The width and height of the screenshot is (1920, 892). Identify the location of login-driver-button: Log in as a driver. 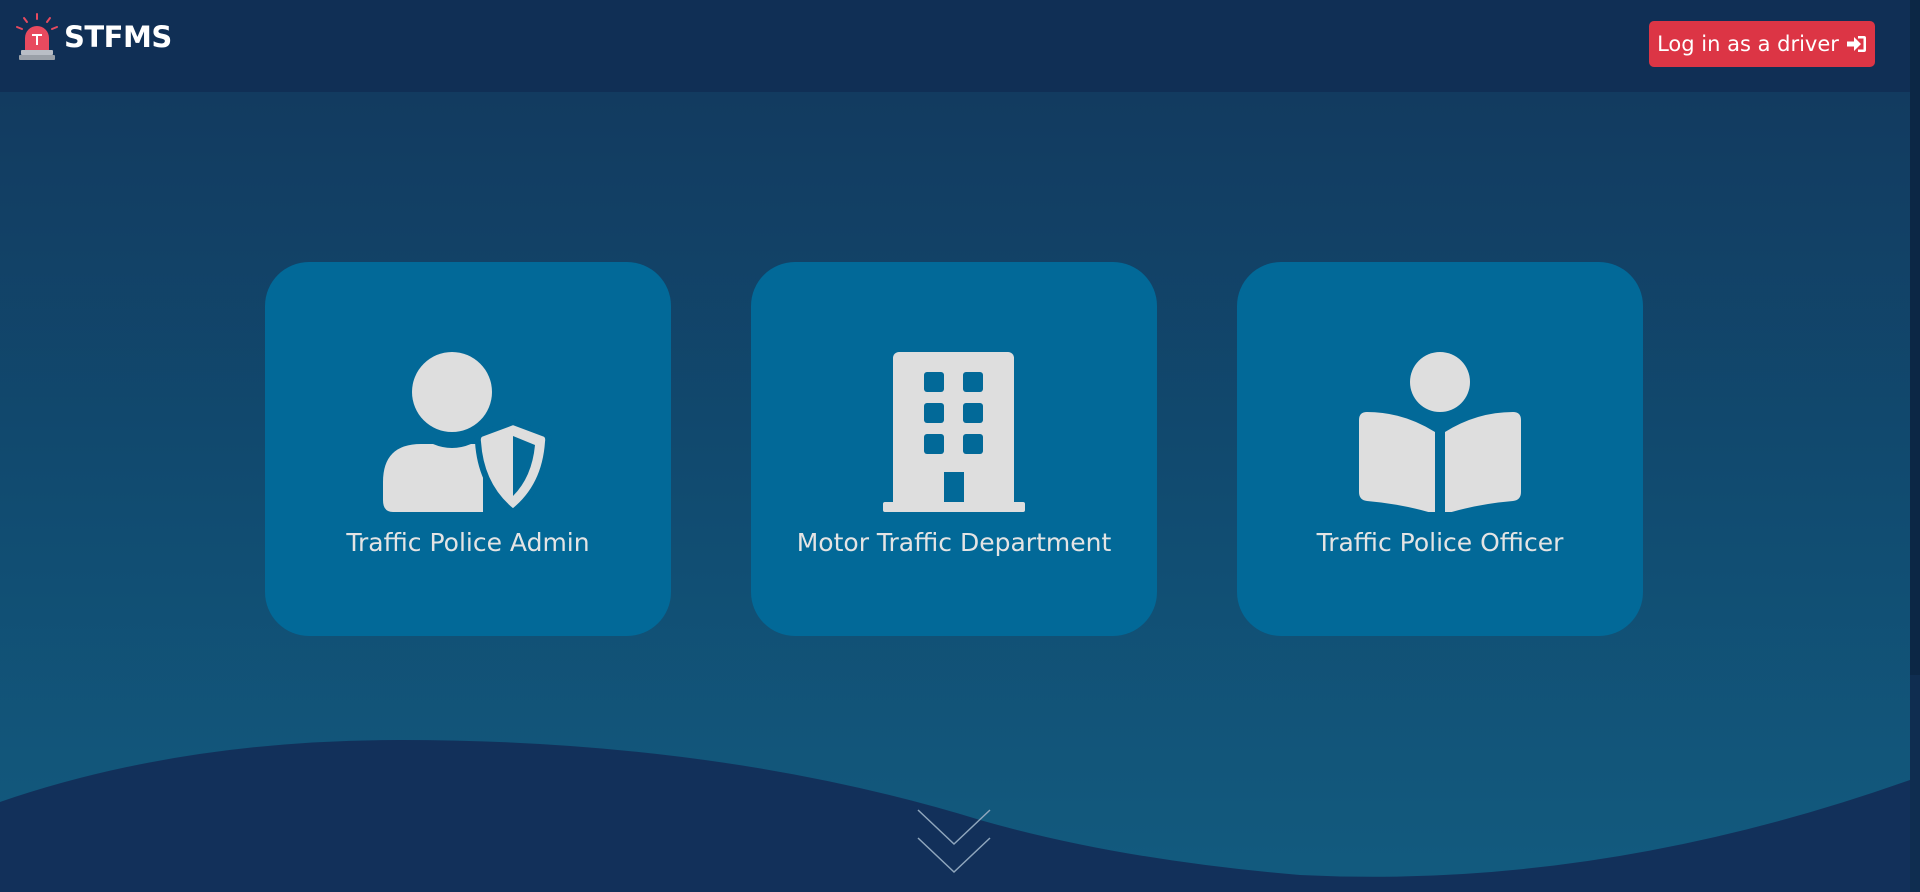
(1762, 44).